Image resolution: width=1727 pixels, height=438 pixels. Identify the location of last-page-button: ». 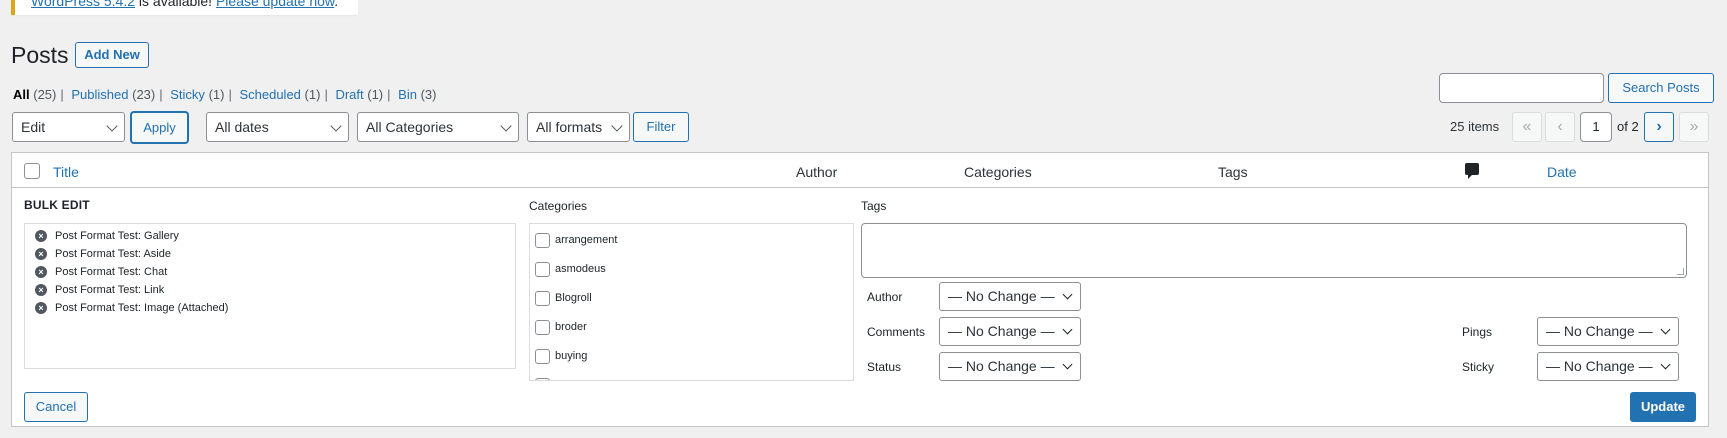
(1694, 127).